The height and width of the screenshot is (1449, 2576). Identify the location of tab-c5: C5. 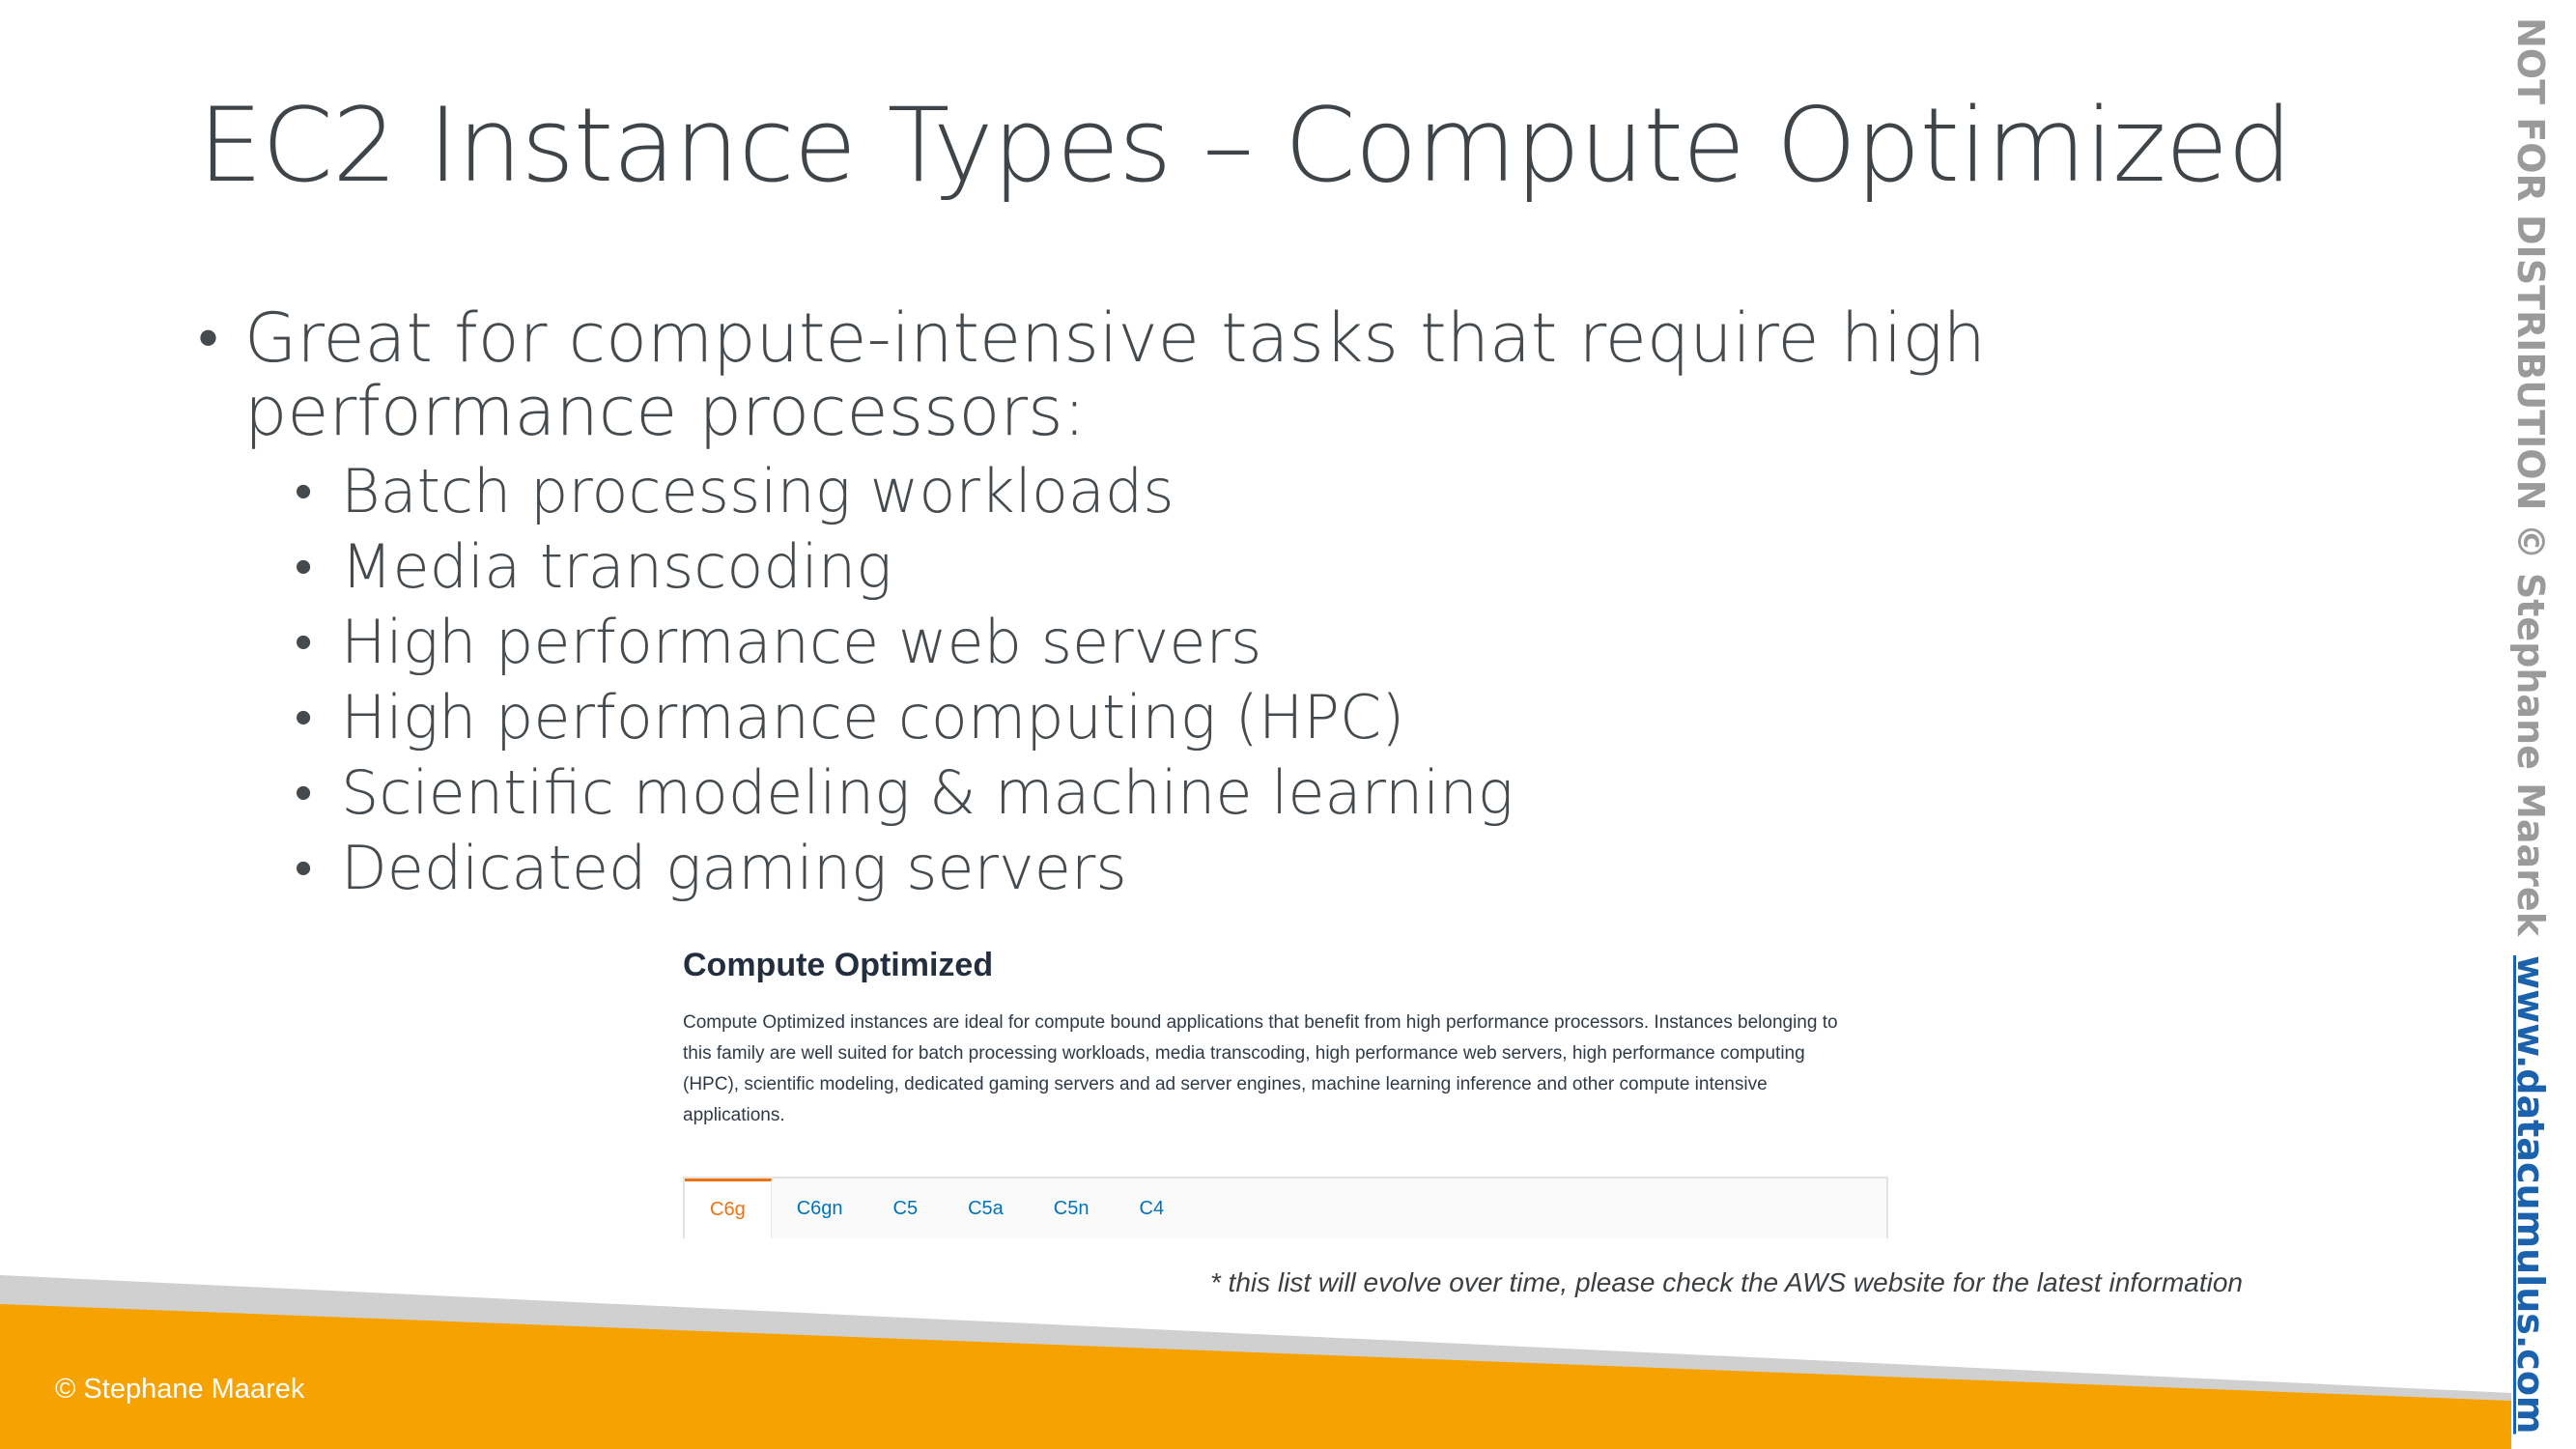
(906, 1208).